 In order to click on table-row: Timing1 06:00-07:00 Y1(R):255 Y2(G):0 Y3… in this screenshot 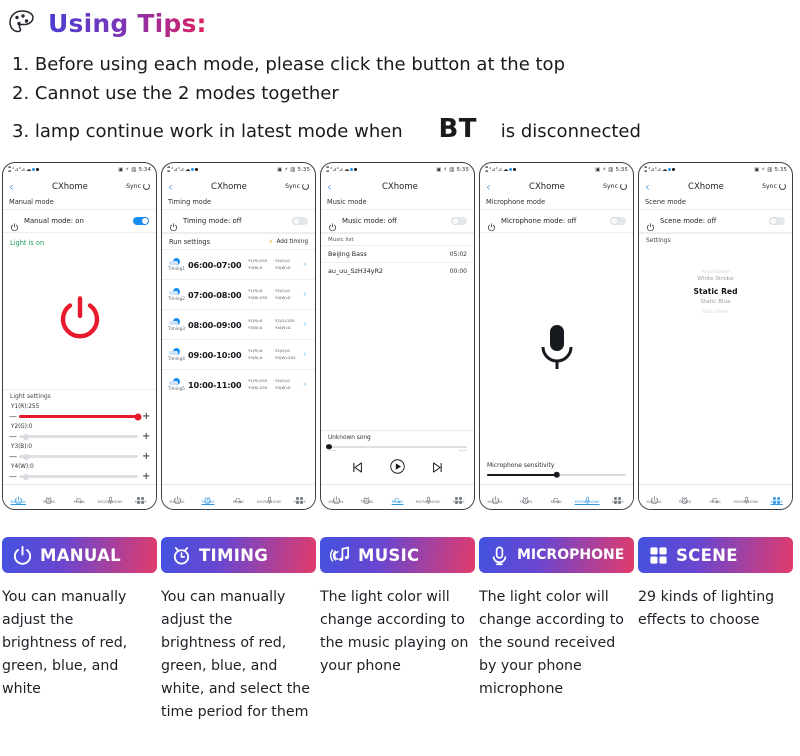, I will do `click(238, 264)`.